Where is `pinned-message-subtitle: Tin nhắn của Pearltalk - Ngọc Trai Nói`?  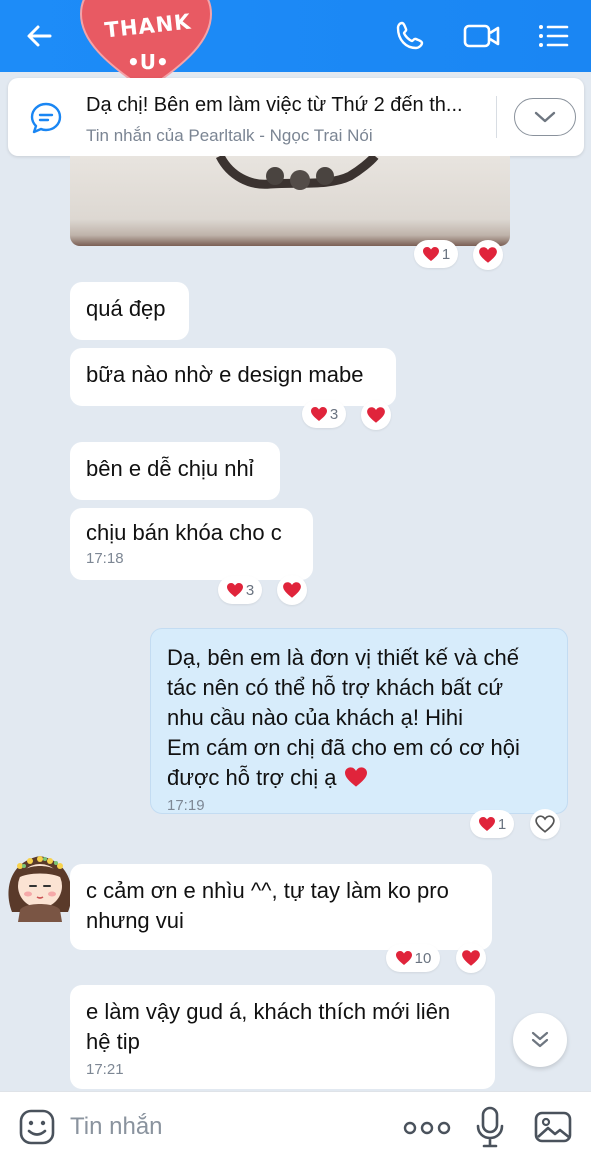
pinned-message-subtitle: Tin nhắn của Pearltalk - Ngọc Trai Nói is located at coordinates (229, 135).